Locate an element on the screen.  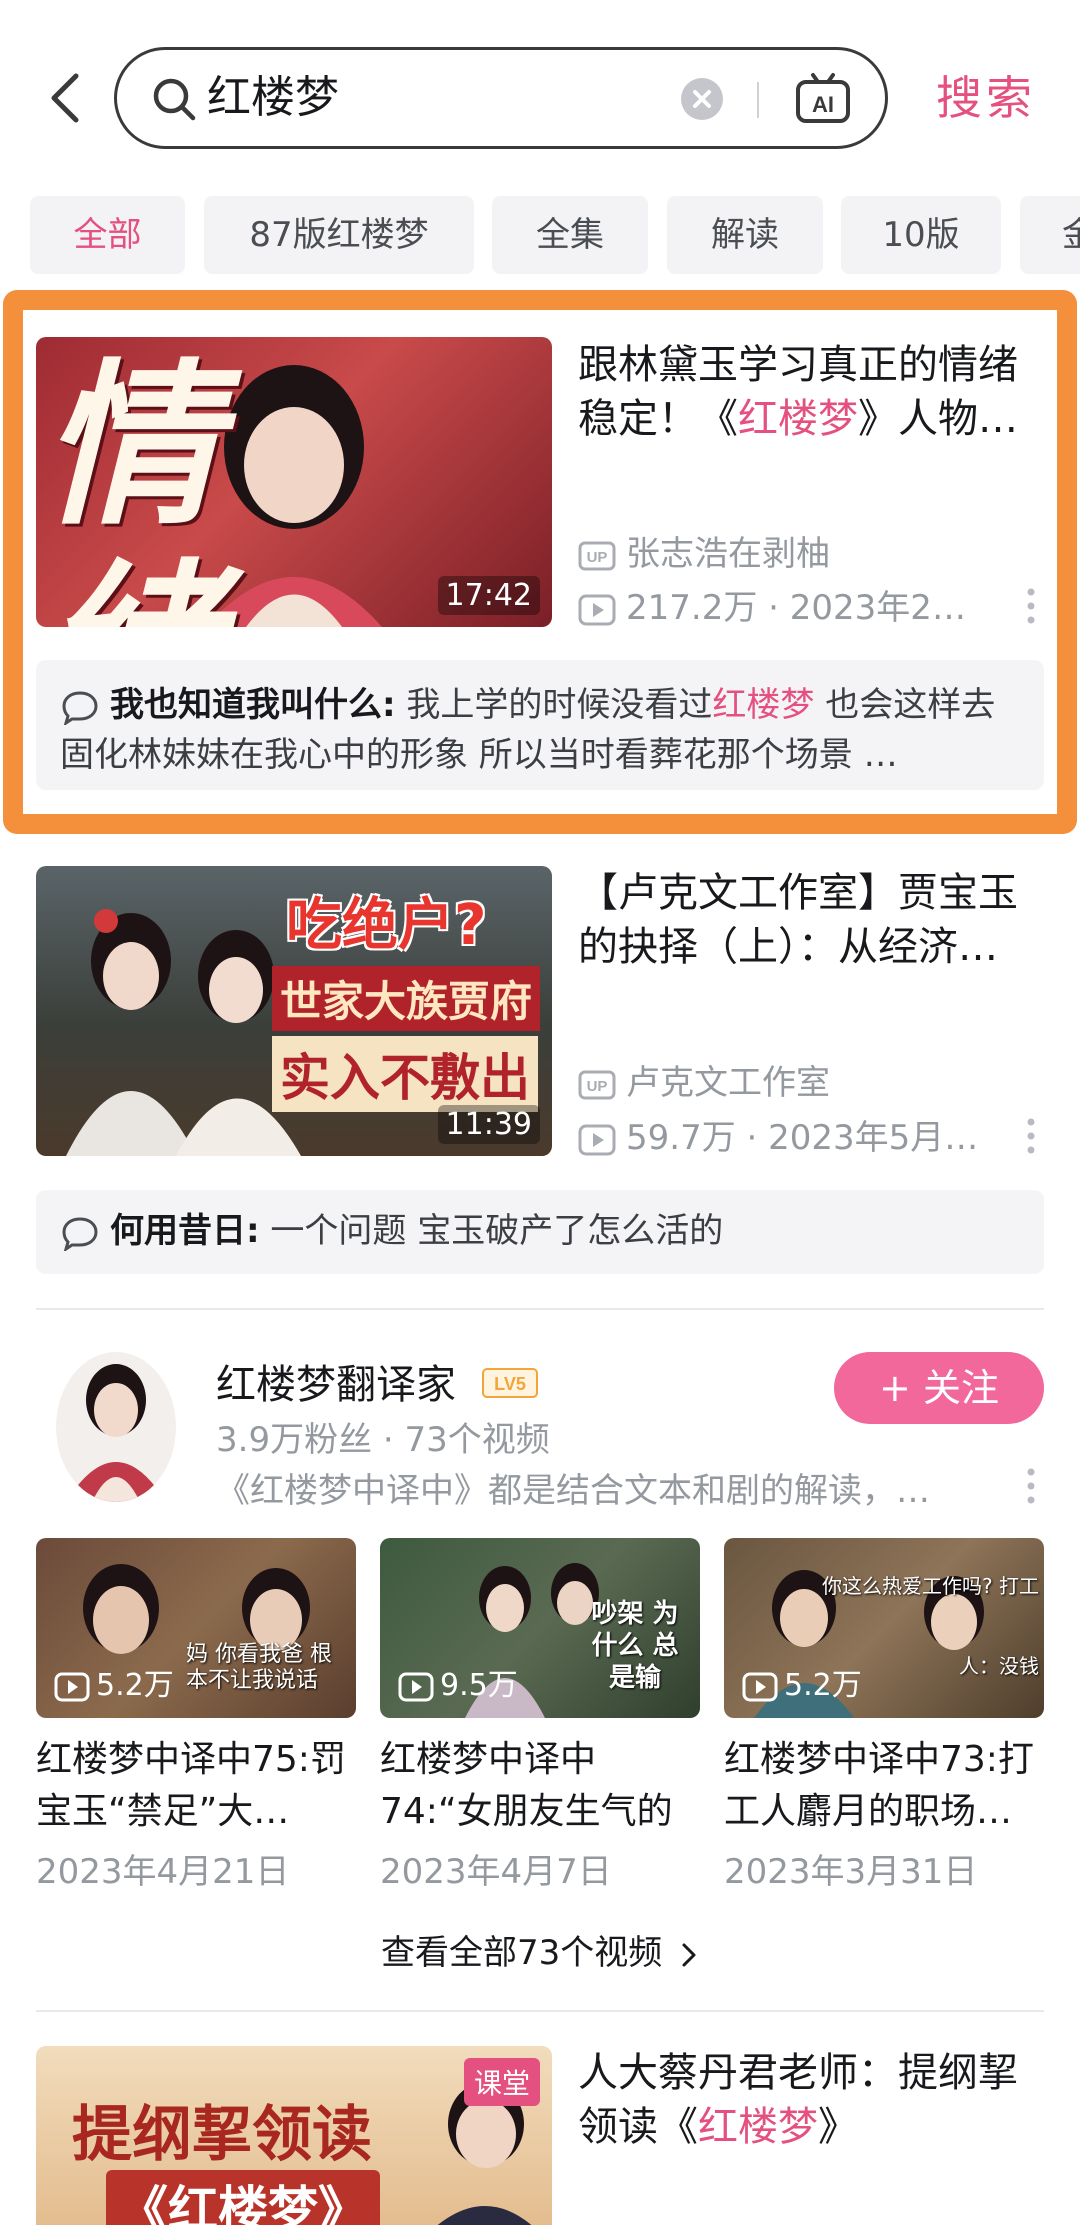
uploader-line: UP 张志浩在剥柚 is located at coordinates (704, 550).